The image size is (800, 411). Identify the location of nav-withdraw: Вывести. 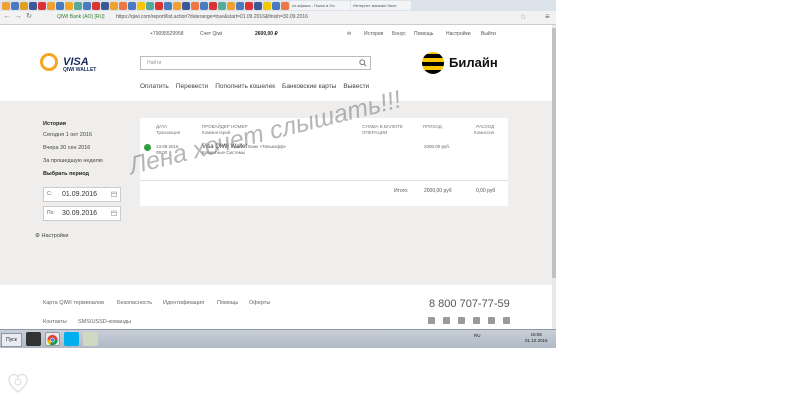
(356, 86).